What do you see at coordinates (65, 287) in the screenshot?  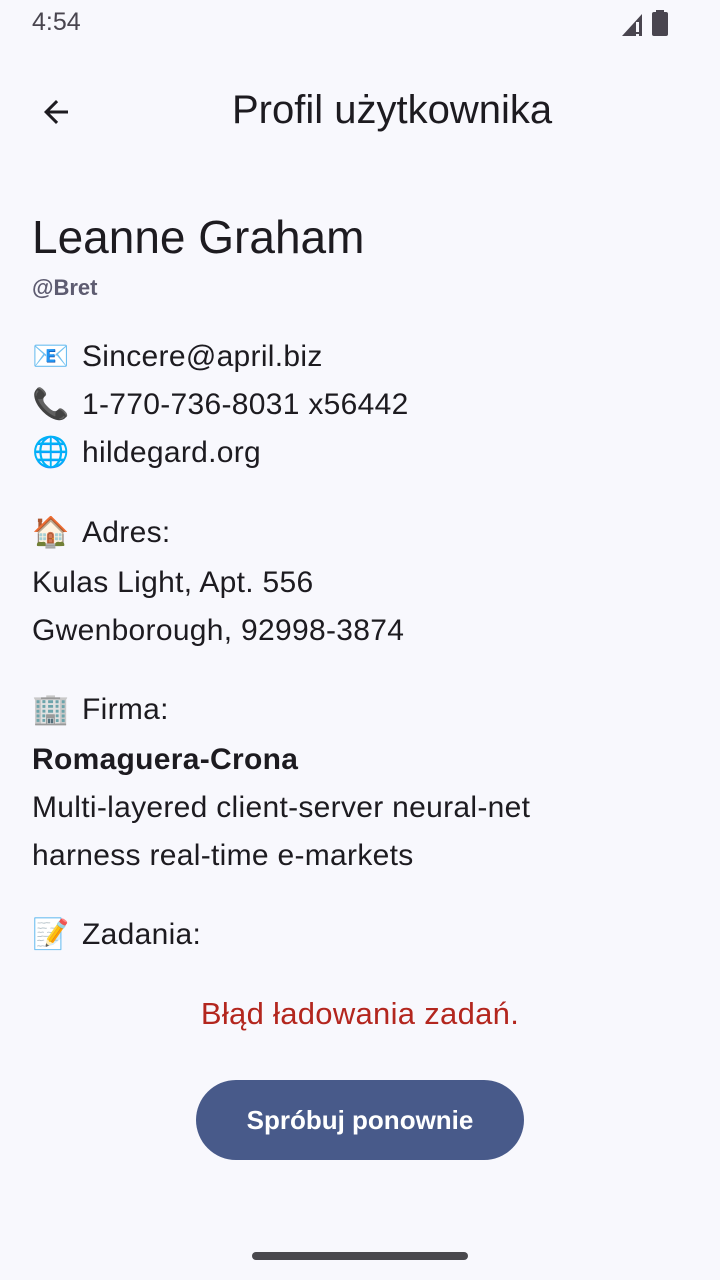 I see `user-username: @Bret` at bounding box center [65, 287].